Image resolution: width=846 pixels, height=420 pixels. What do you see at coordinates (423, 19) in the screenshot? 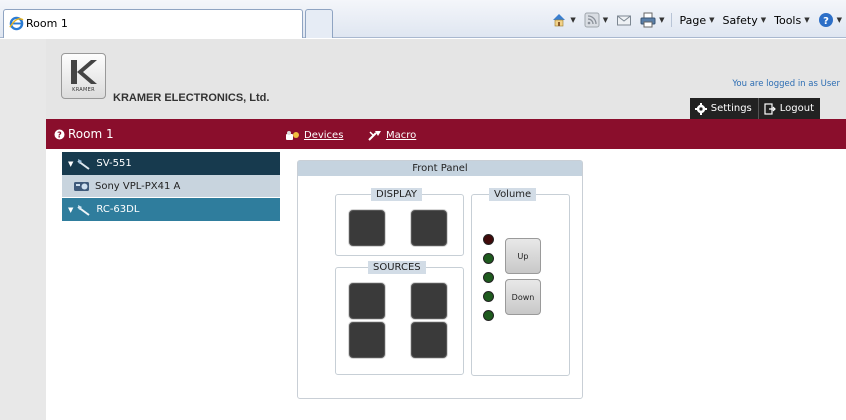
I see `browser-toolbar: Room 1 ▼ ▼ ▼ Page ▼ Safety ▼ Tools ▼ ? ▼` at bounding box center [423, 19].